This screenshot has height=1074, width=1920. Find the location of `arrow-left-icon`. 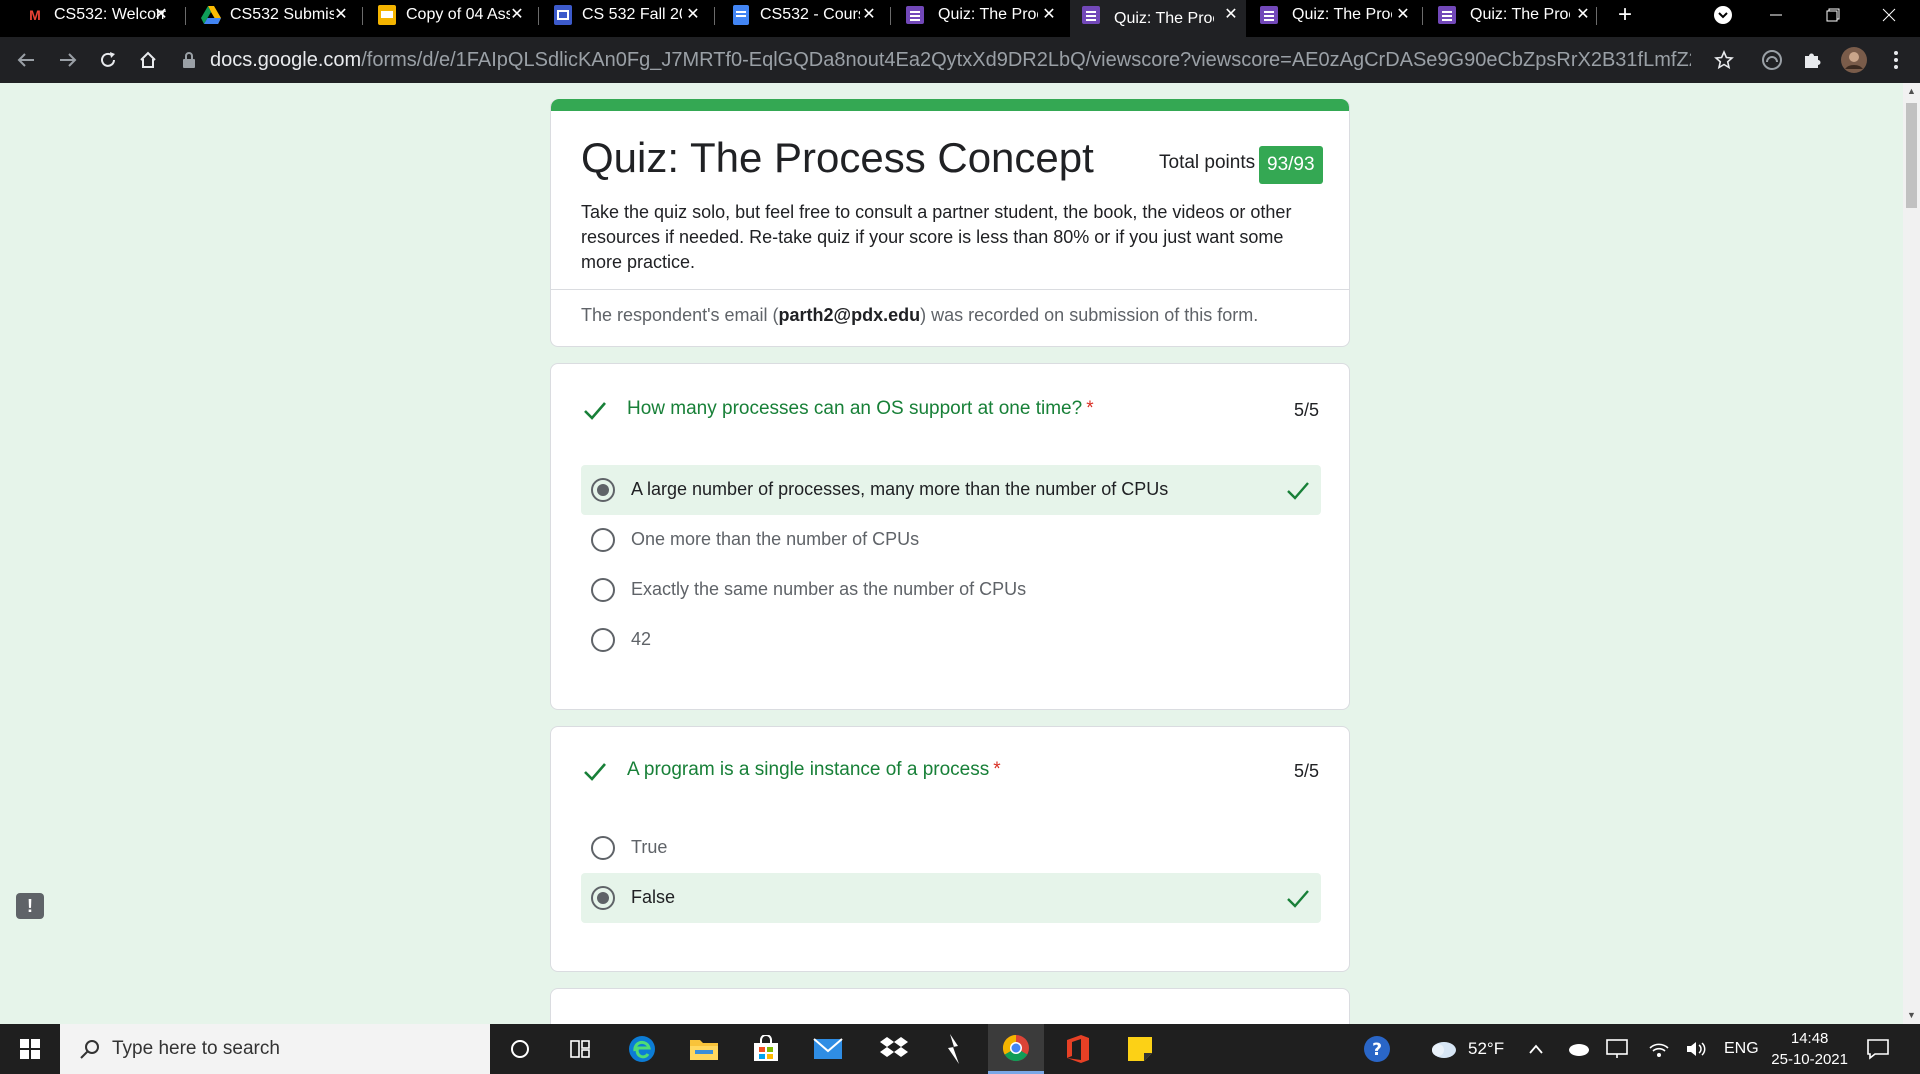

arrow-left-icon is located at coordinates (25, 60).